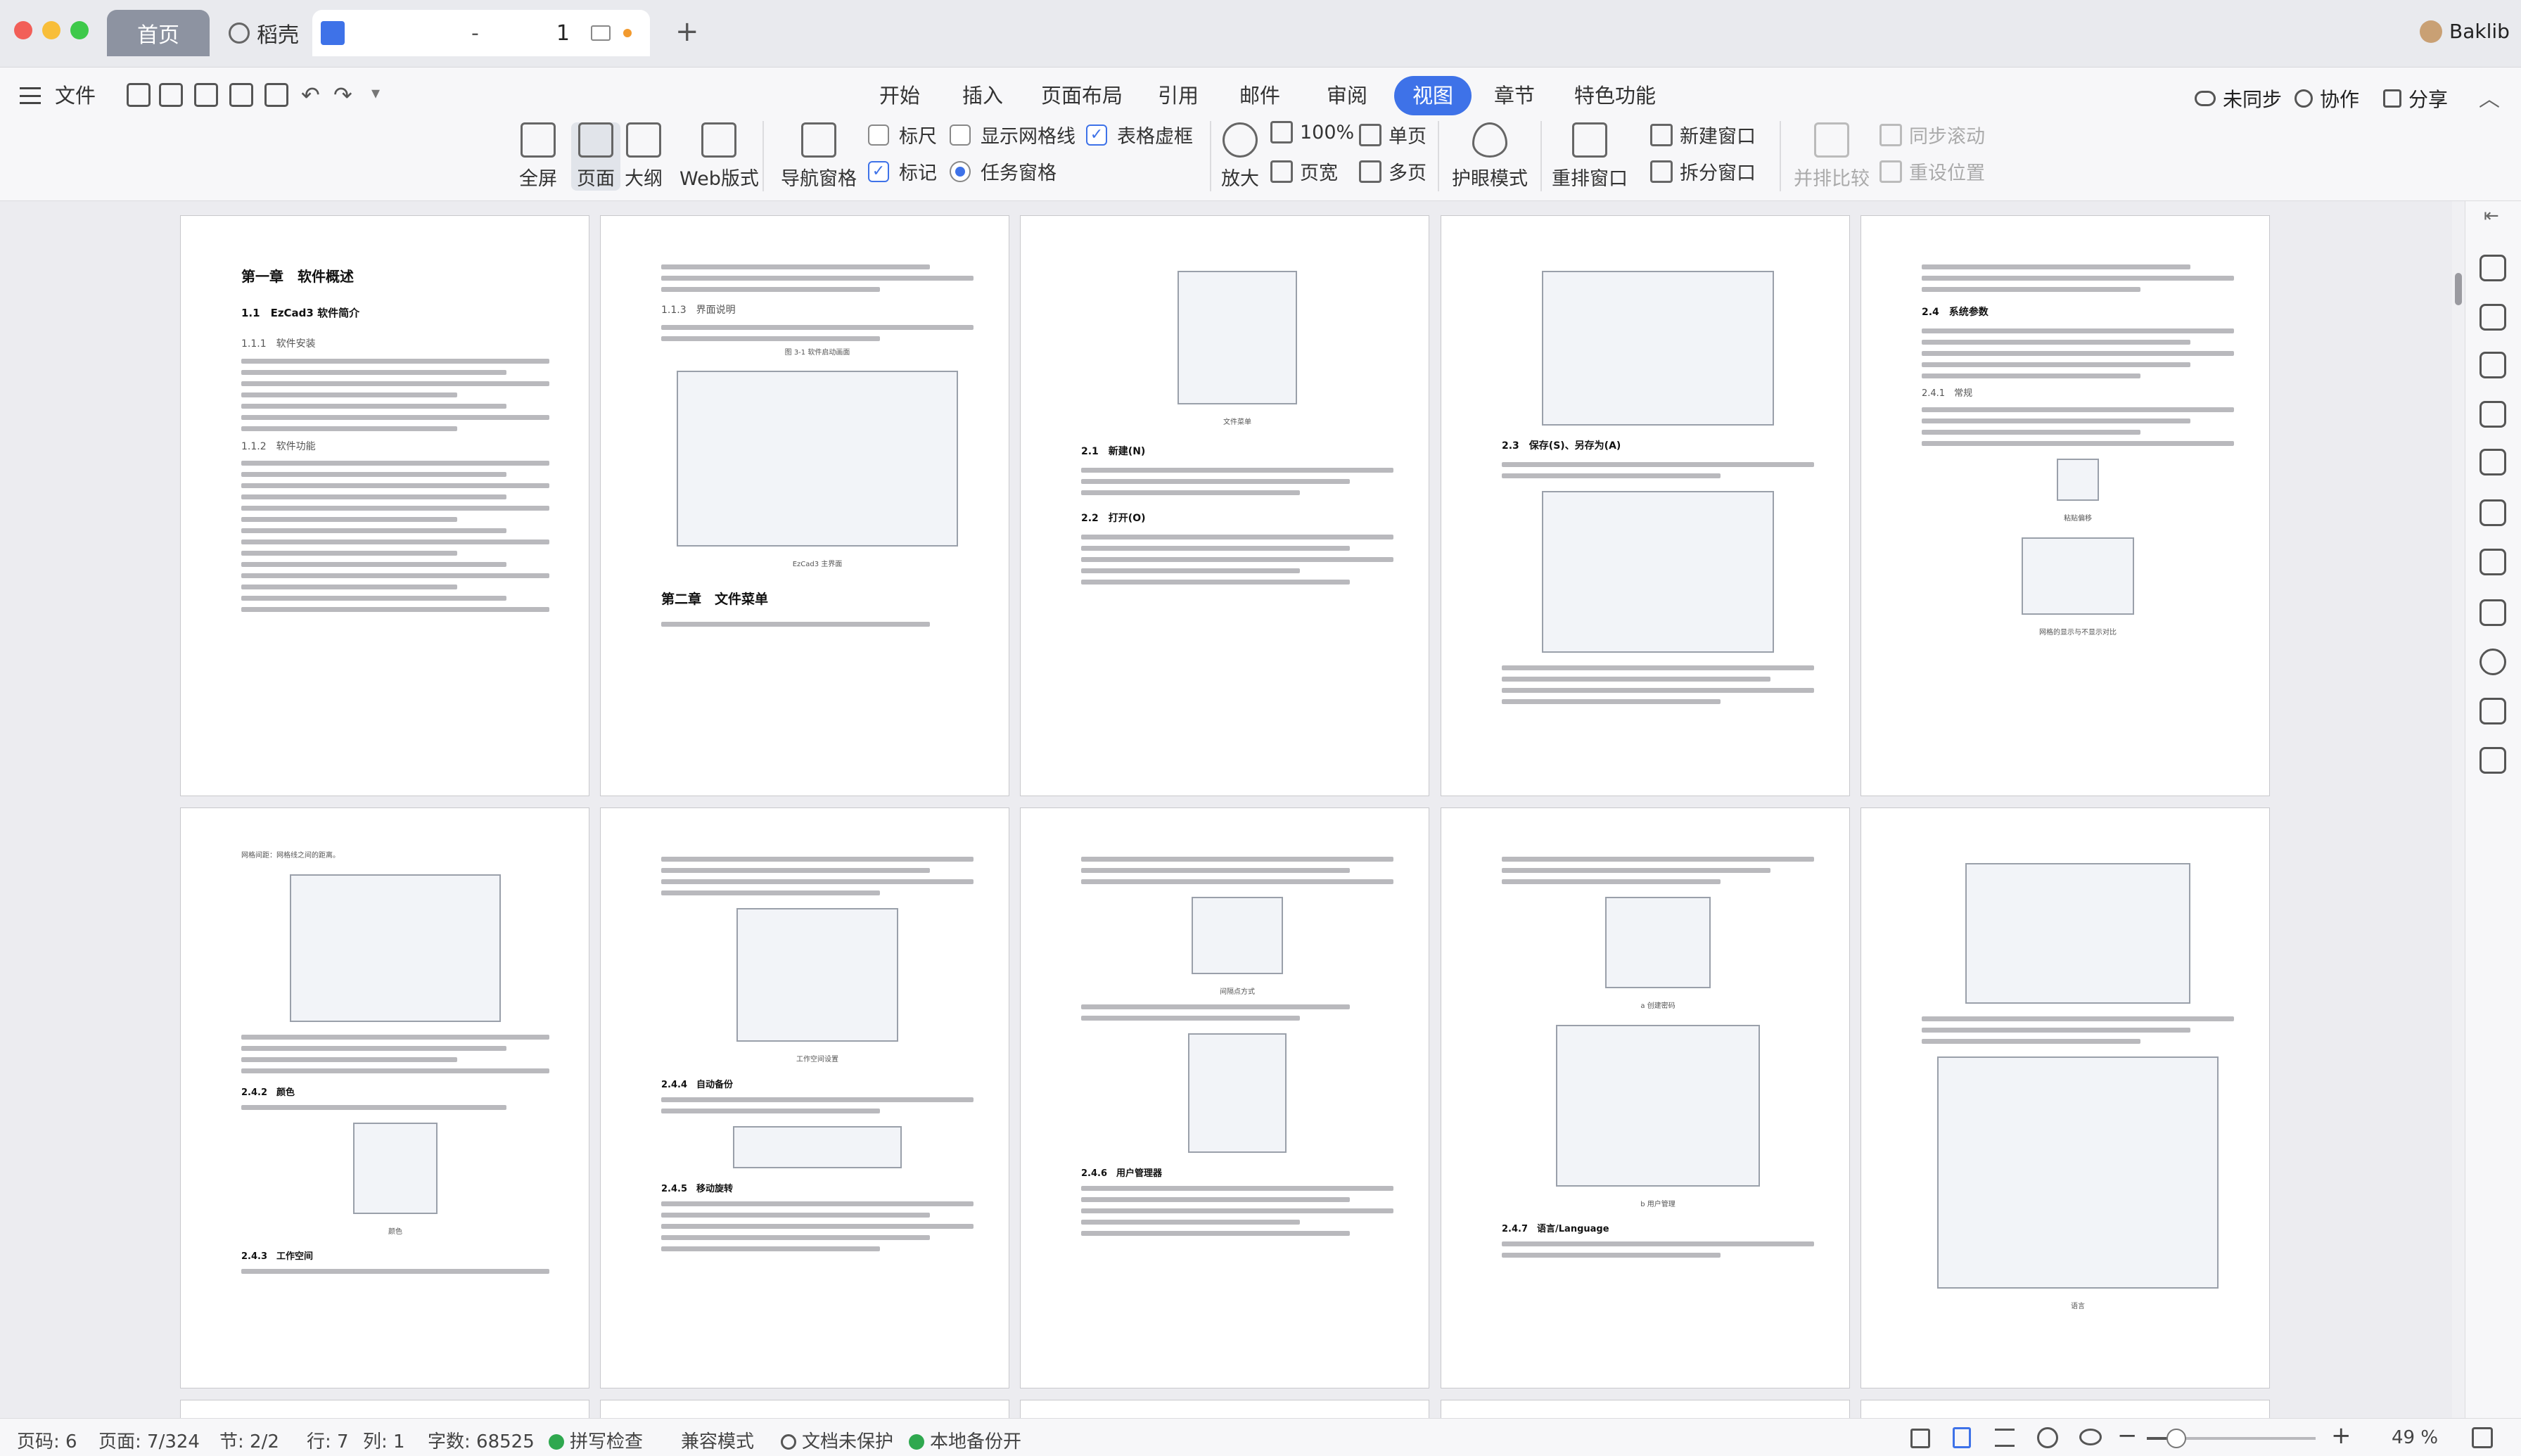 This screenshot has width=2521, height=1456. What do you see at coordinates (2415, 98) in the screenshot?
I see `share-button: 分享` at bounding box center [2415, 98].